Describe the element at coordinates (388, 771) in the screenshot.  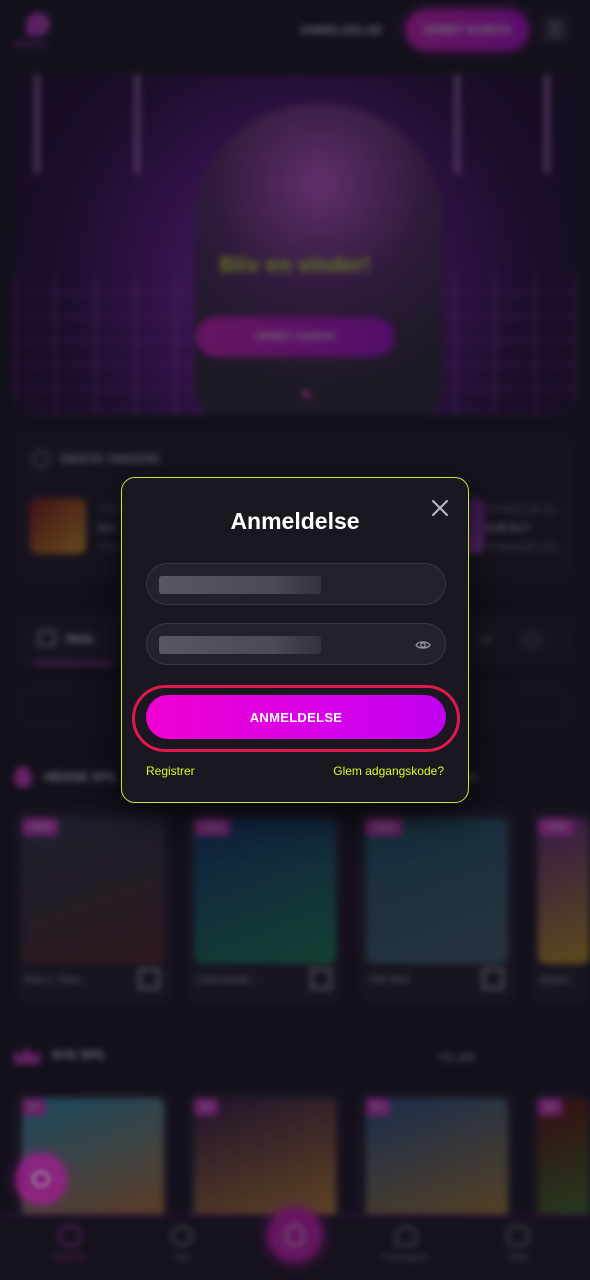
I see `forgot-password-link: Glem adgangskode?` at that location.